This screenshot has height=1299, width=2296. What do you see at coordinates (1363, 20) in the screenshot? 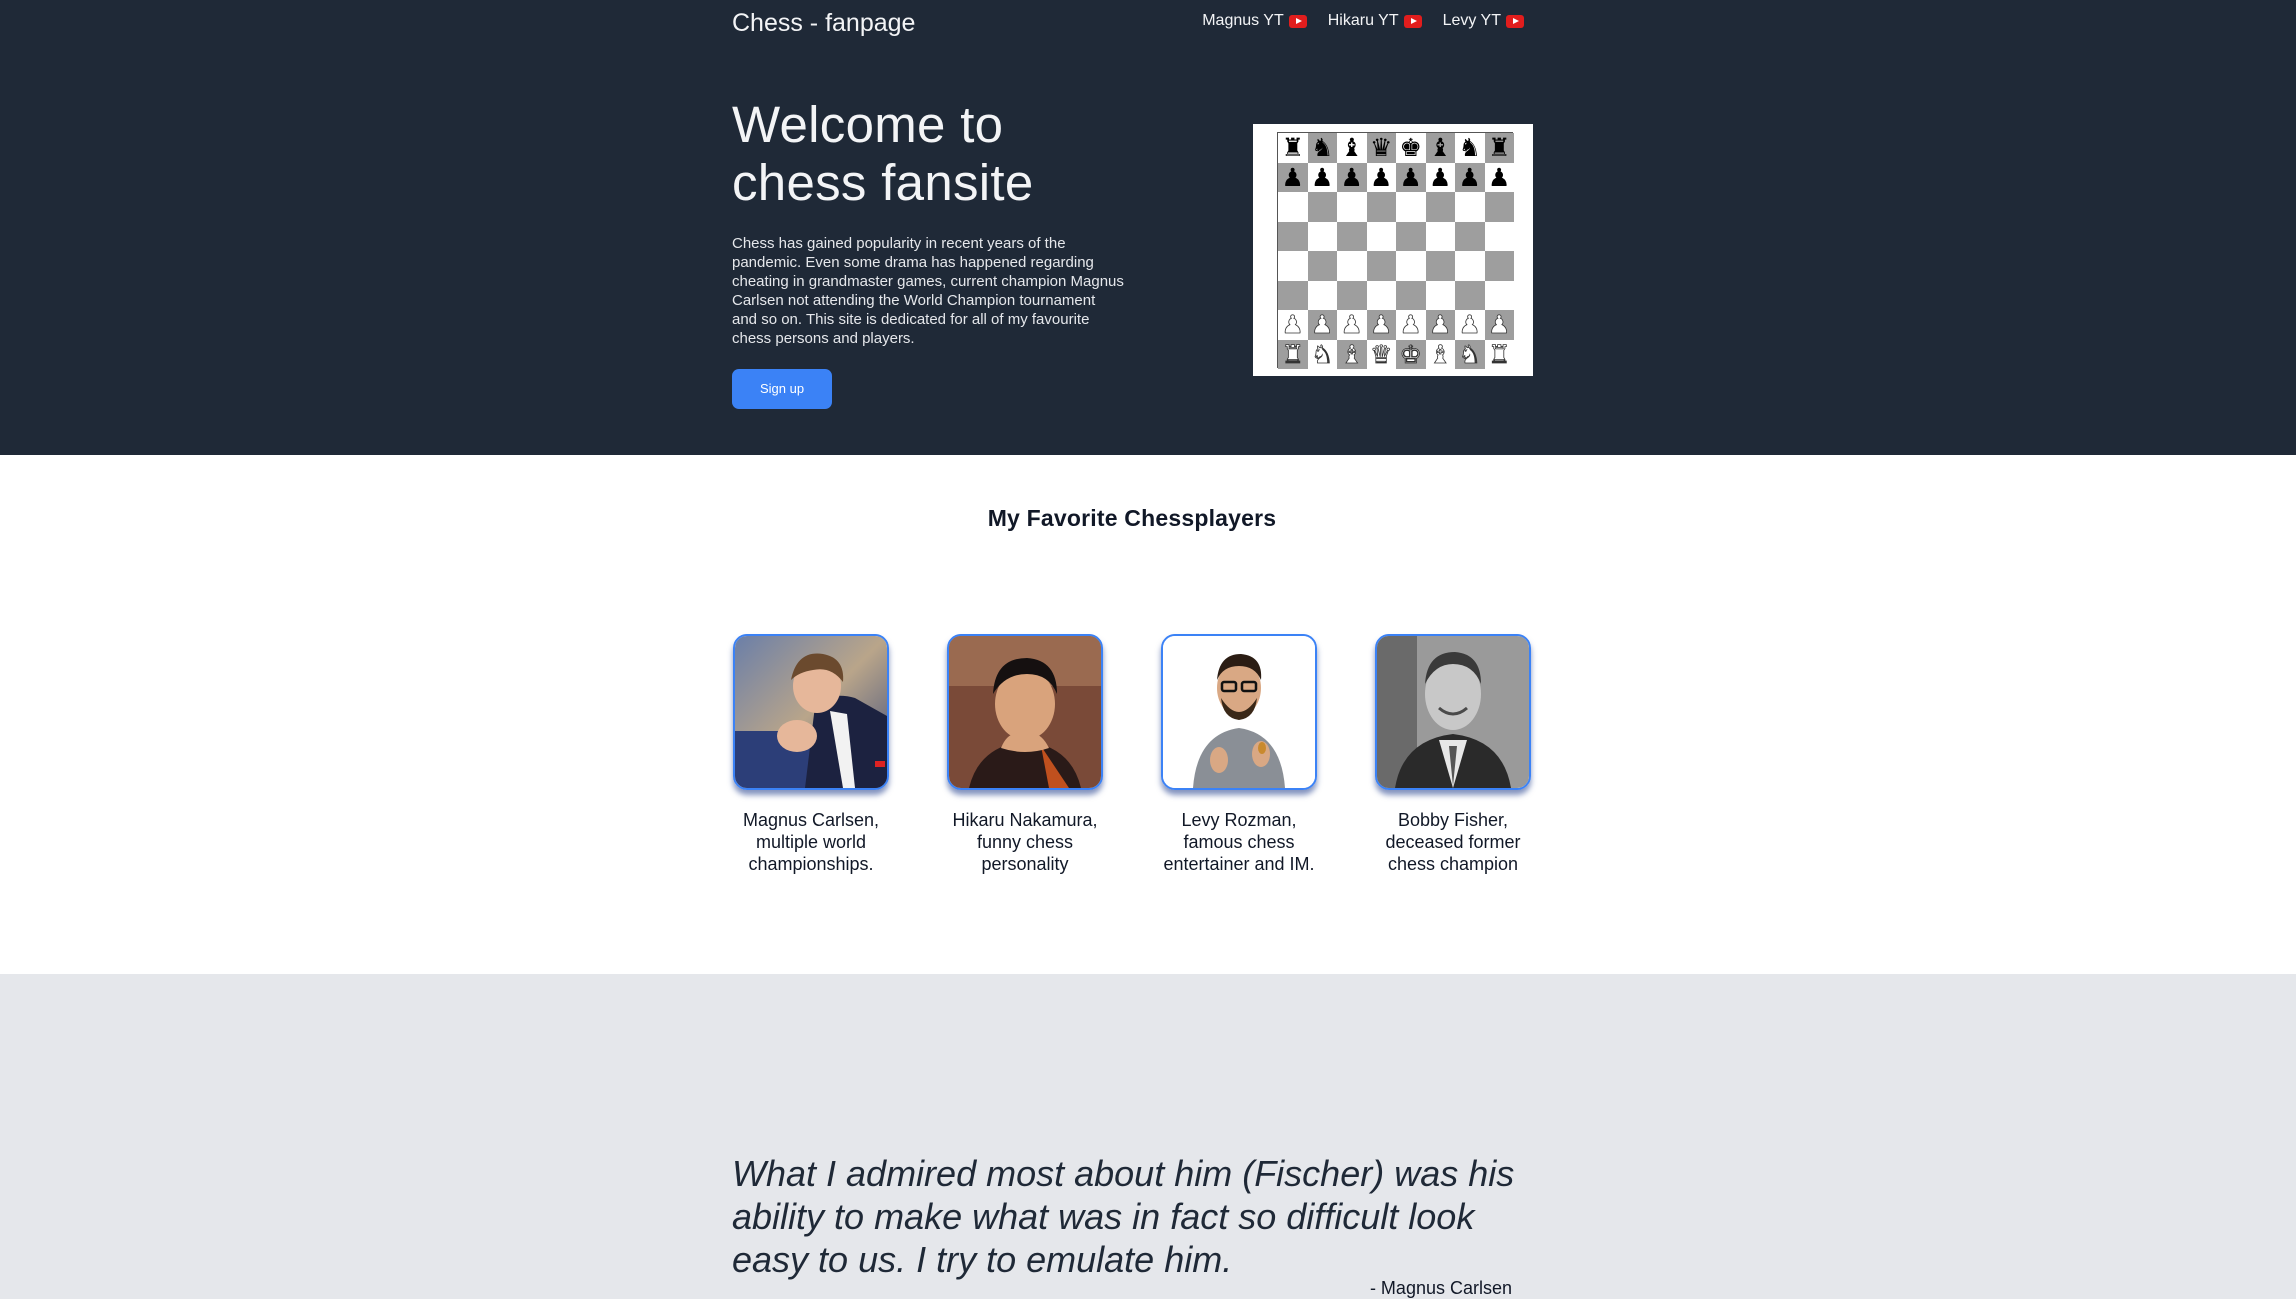
I see `nav-link-label: Hikaru YT` at bounding box center [1363, 20].